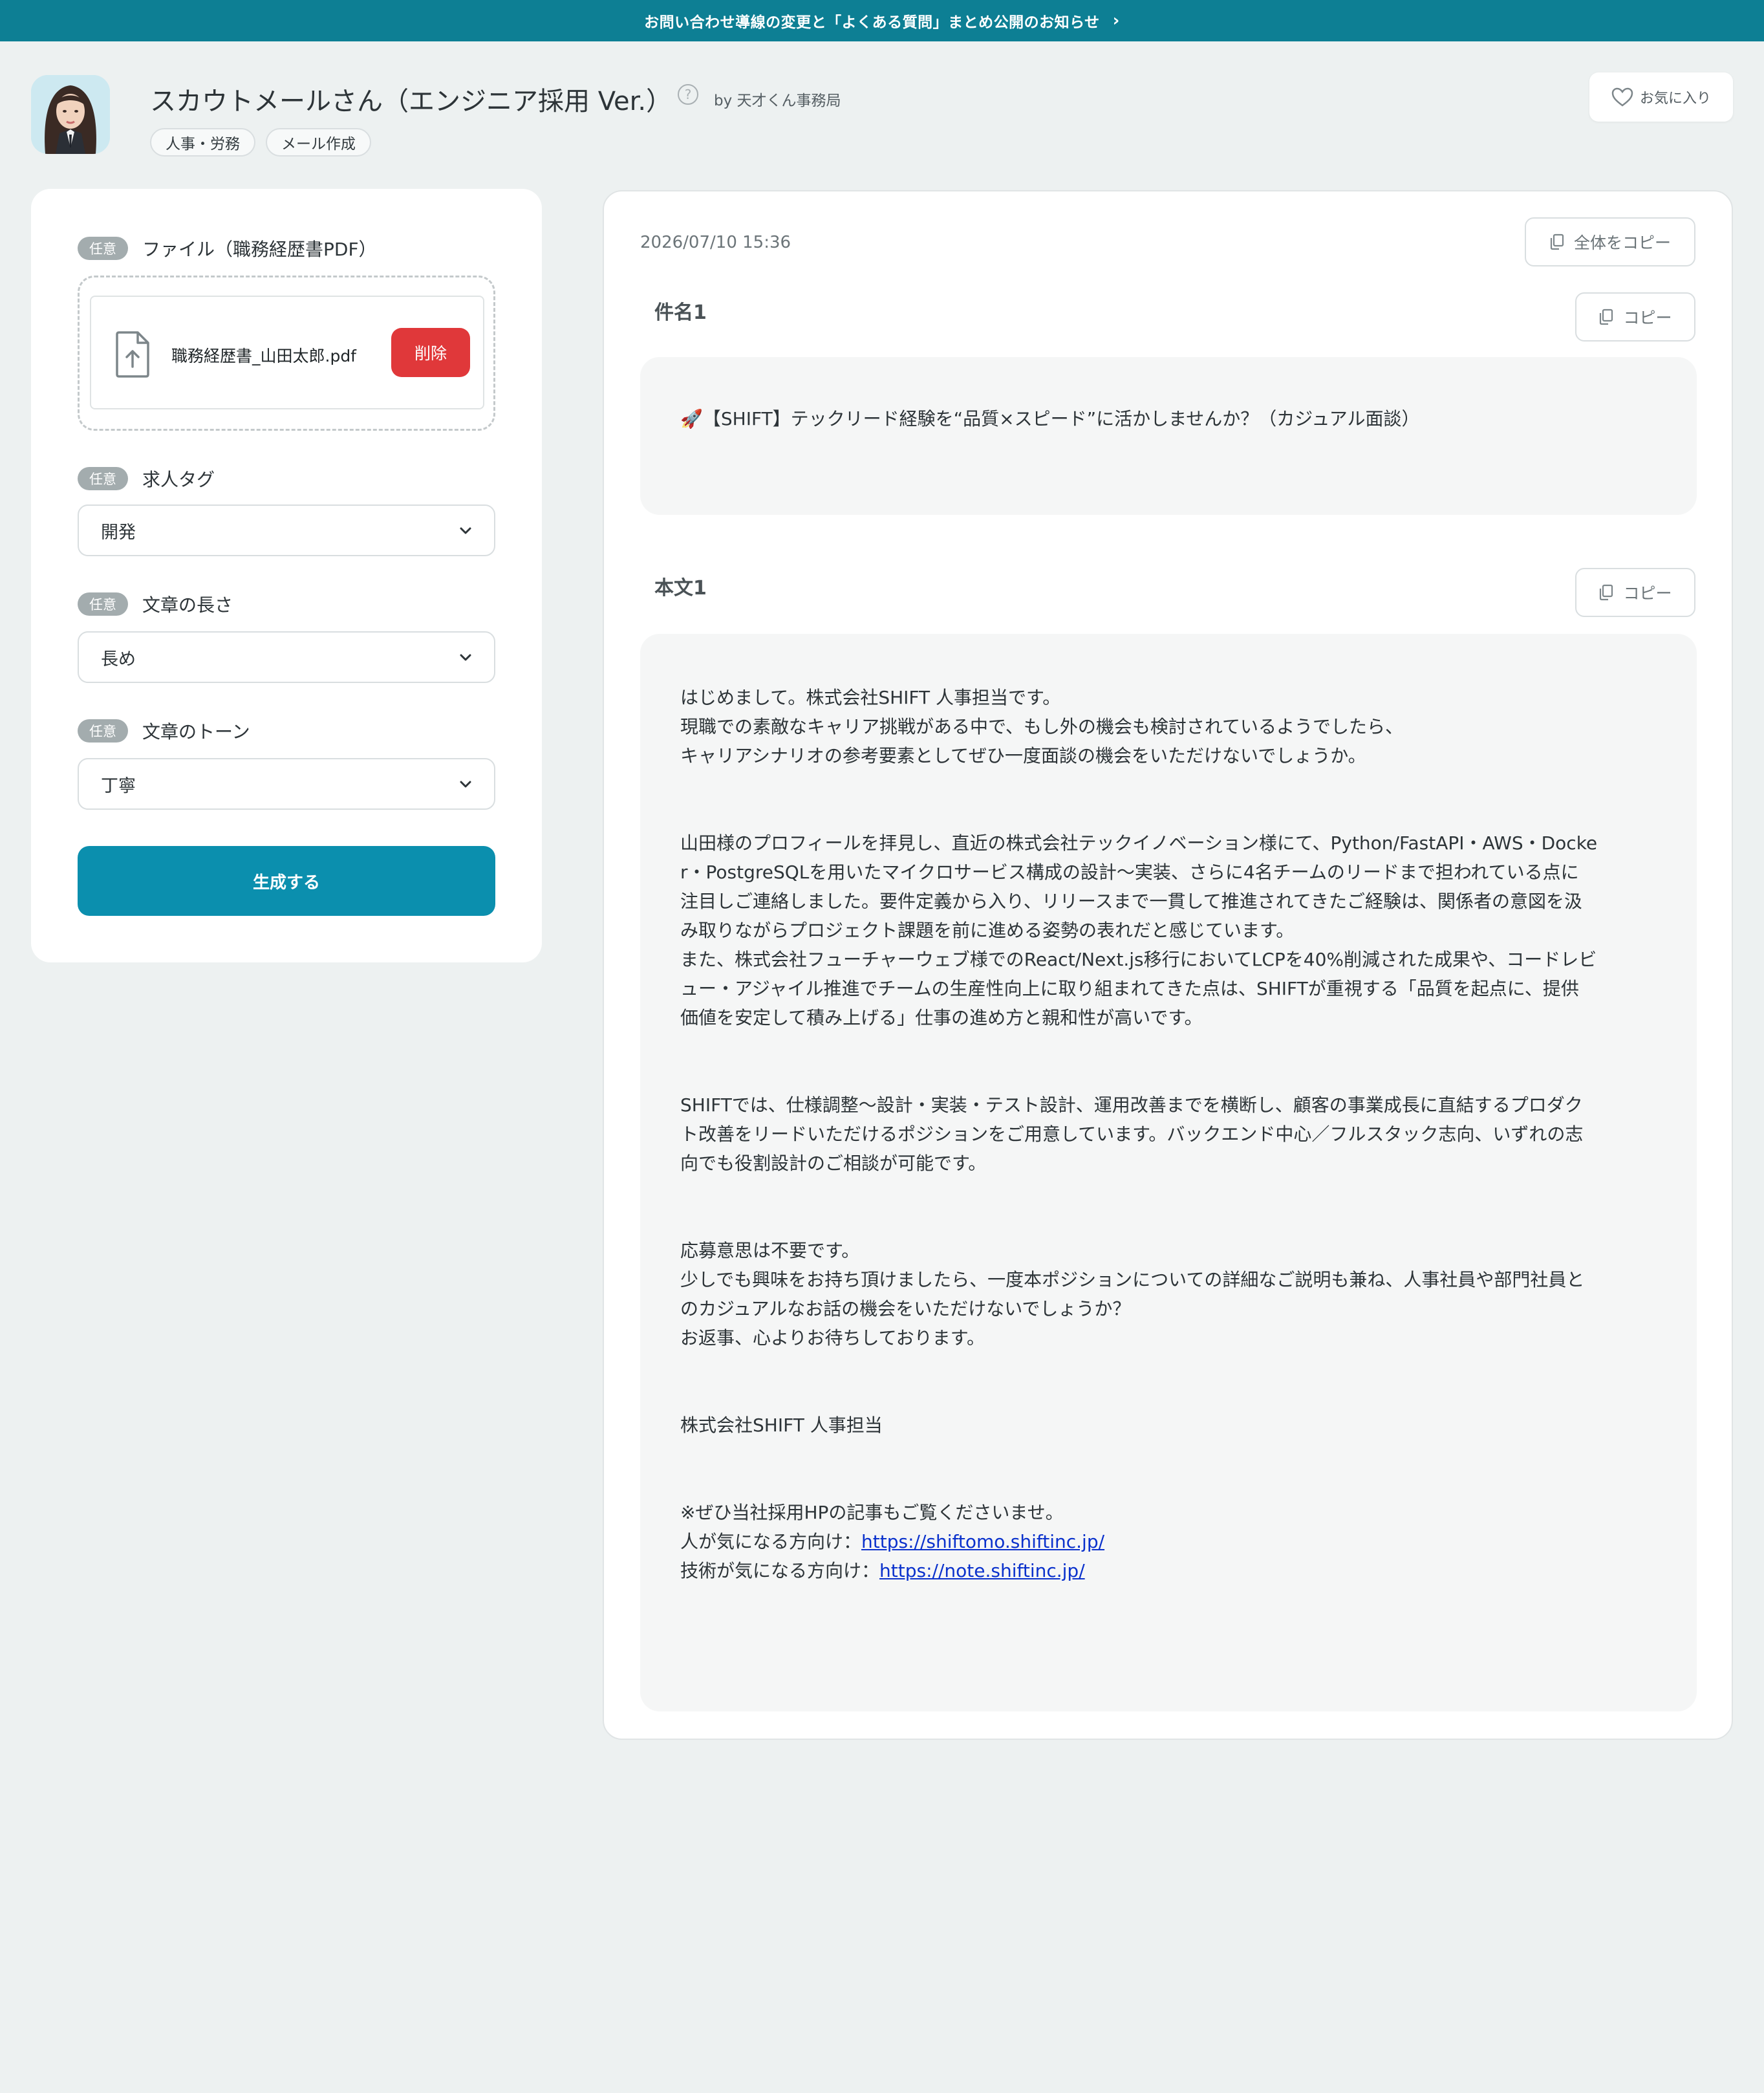 This screenshot has width=1764, height=2093. I want to click on announcement-banner: お問い合わせ導線の変更と「よくある質問」まとめ公開のお知らせ ›, so click(882, 20).